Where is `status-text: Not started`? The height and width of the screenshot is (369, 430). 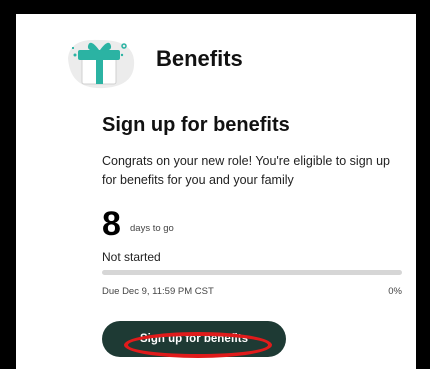
status-text: Not started is located at coordinates (131, 257).